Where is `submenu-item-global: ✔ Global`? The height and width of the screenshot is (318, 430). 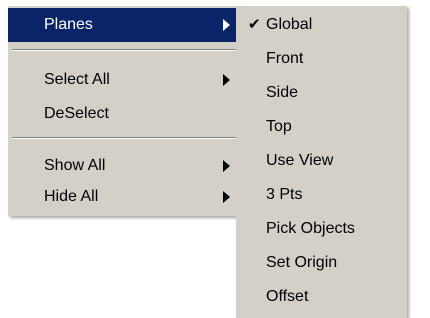
submenu-item-global: ✔ Global is located at coordinates (321, 25).